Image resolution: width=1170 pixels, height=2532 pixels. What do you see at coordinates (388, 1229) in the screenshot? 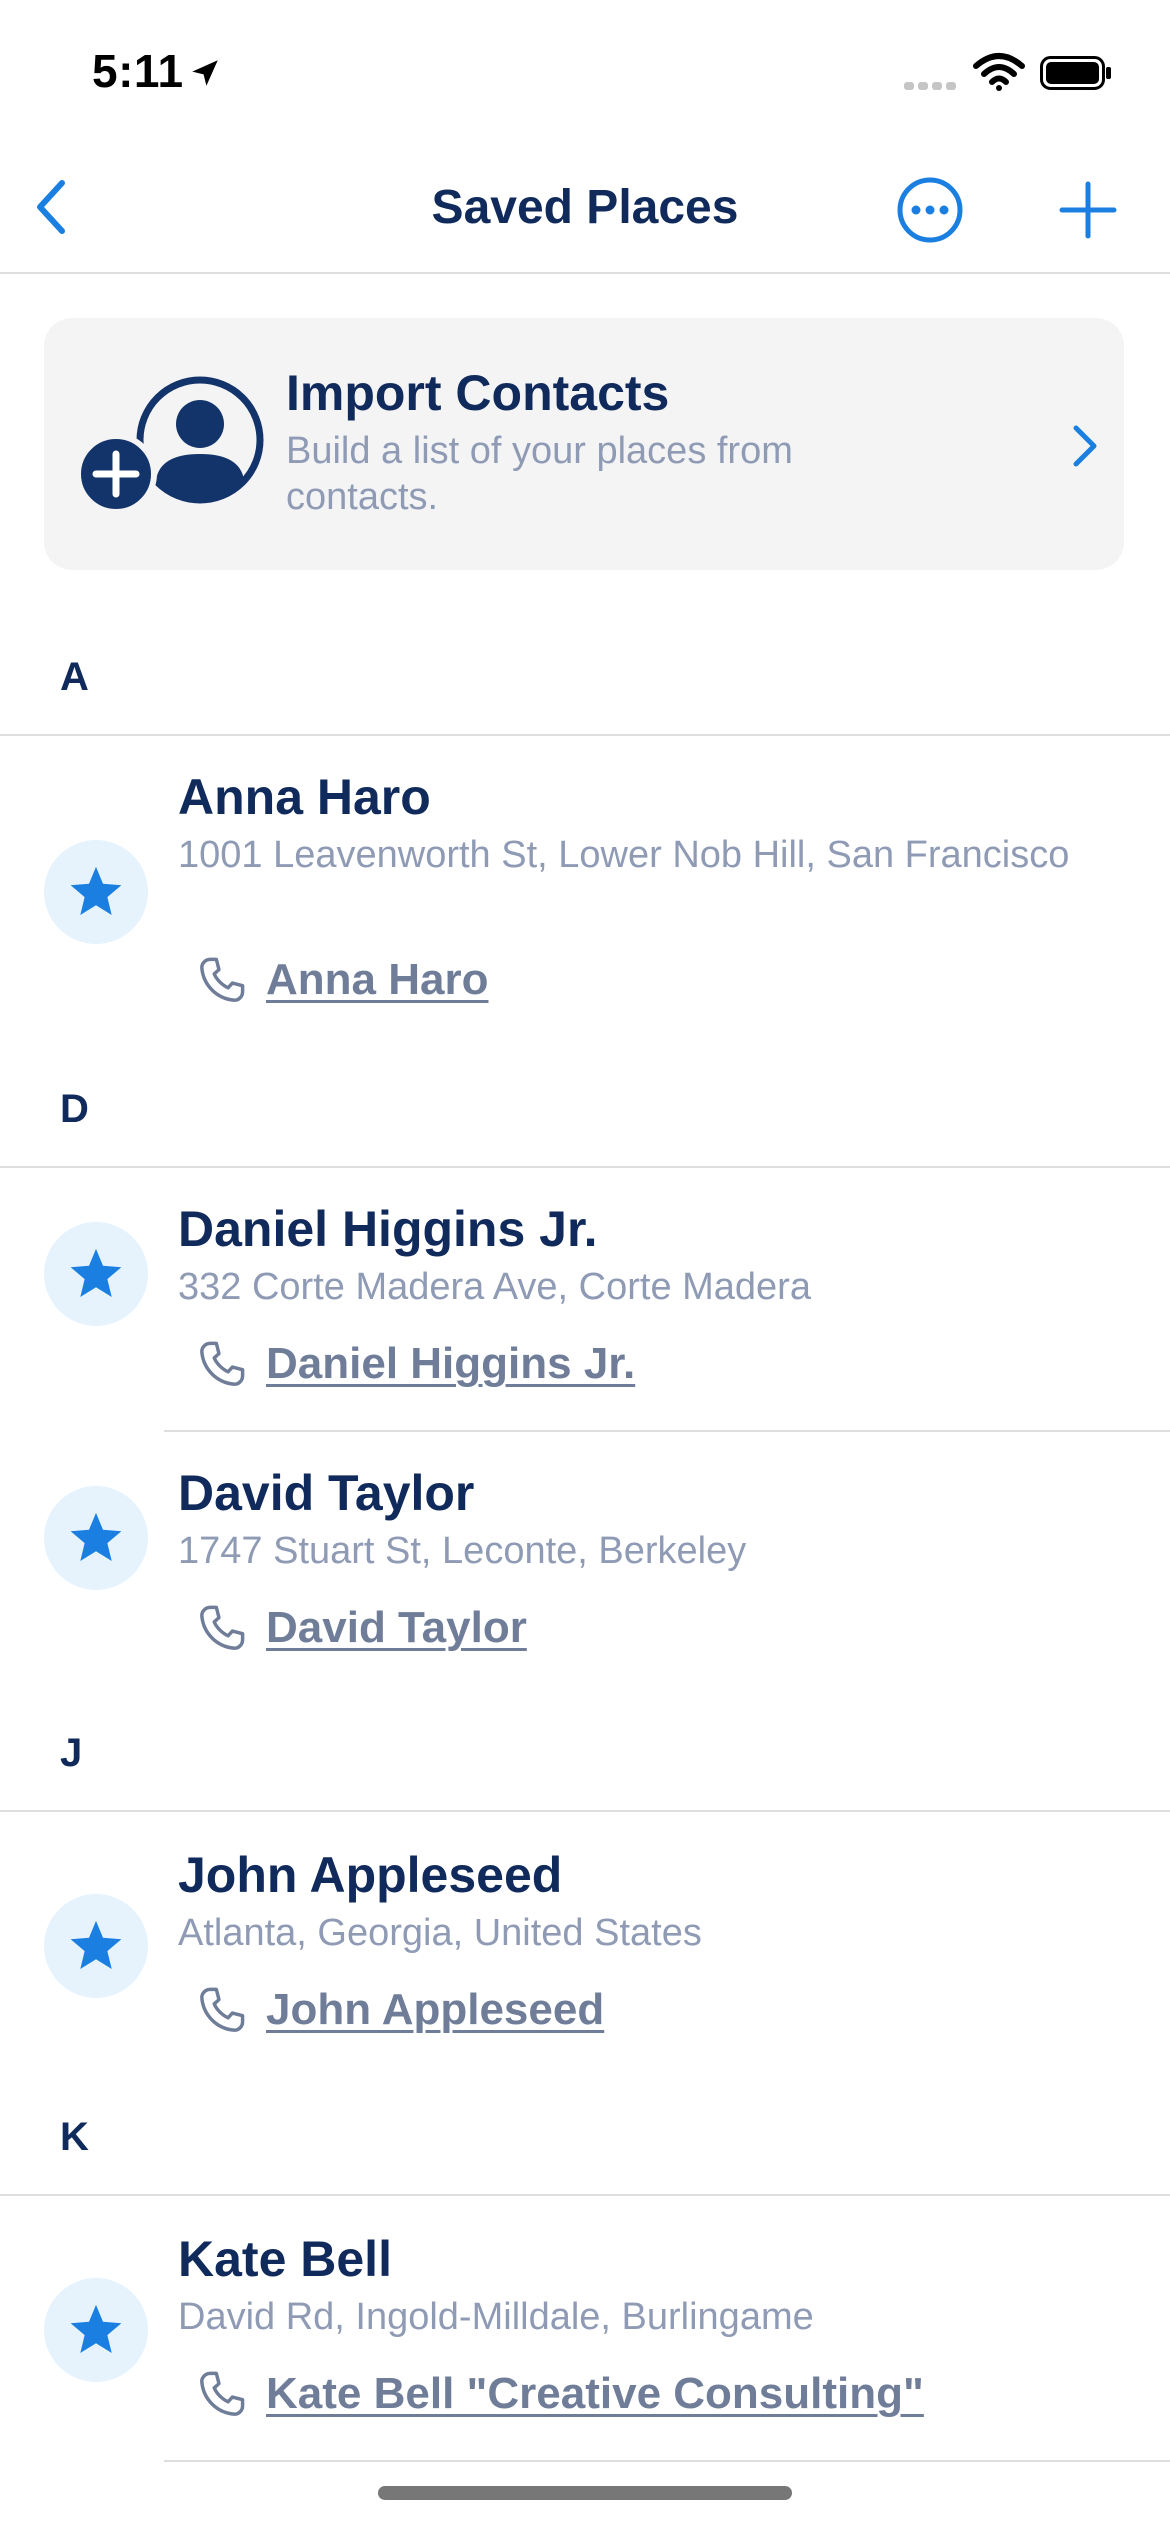
I see `contact-name: Daniel Higgins Jr.` at bounding box center [388, 1229].